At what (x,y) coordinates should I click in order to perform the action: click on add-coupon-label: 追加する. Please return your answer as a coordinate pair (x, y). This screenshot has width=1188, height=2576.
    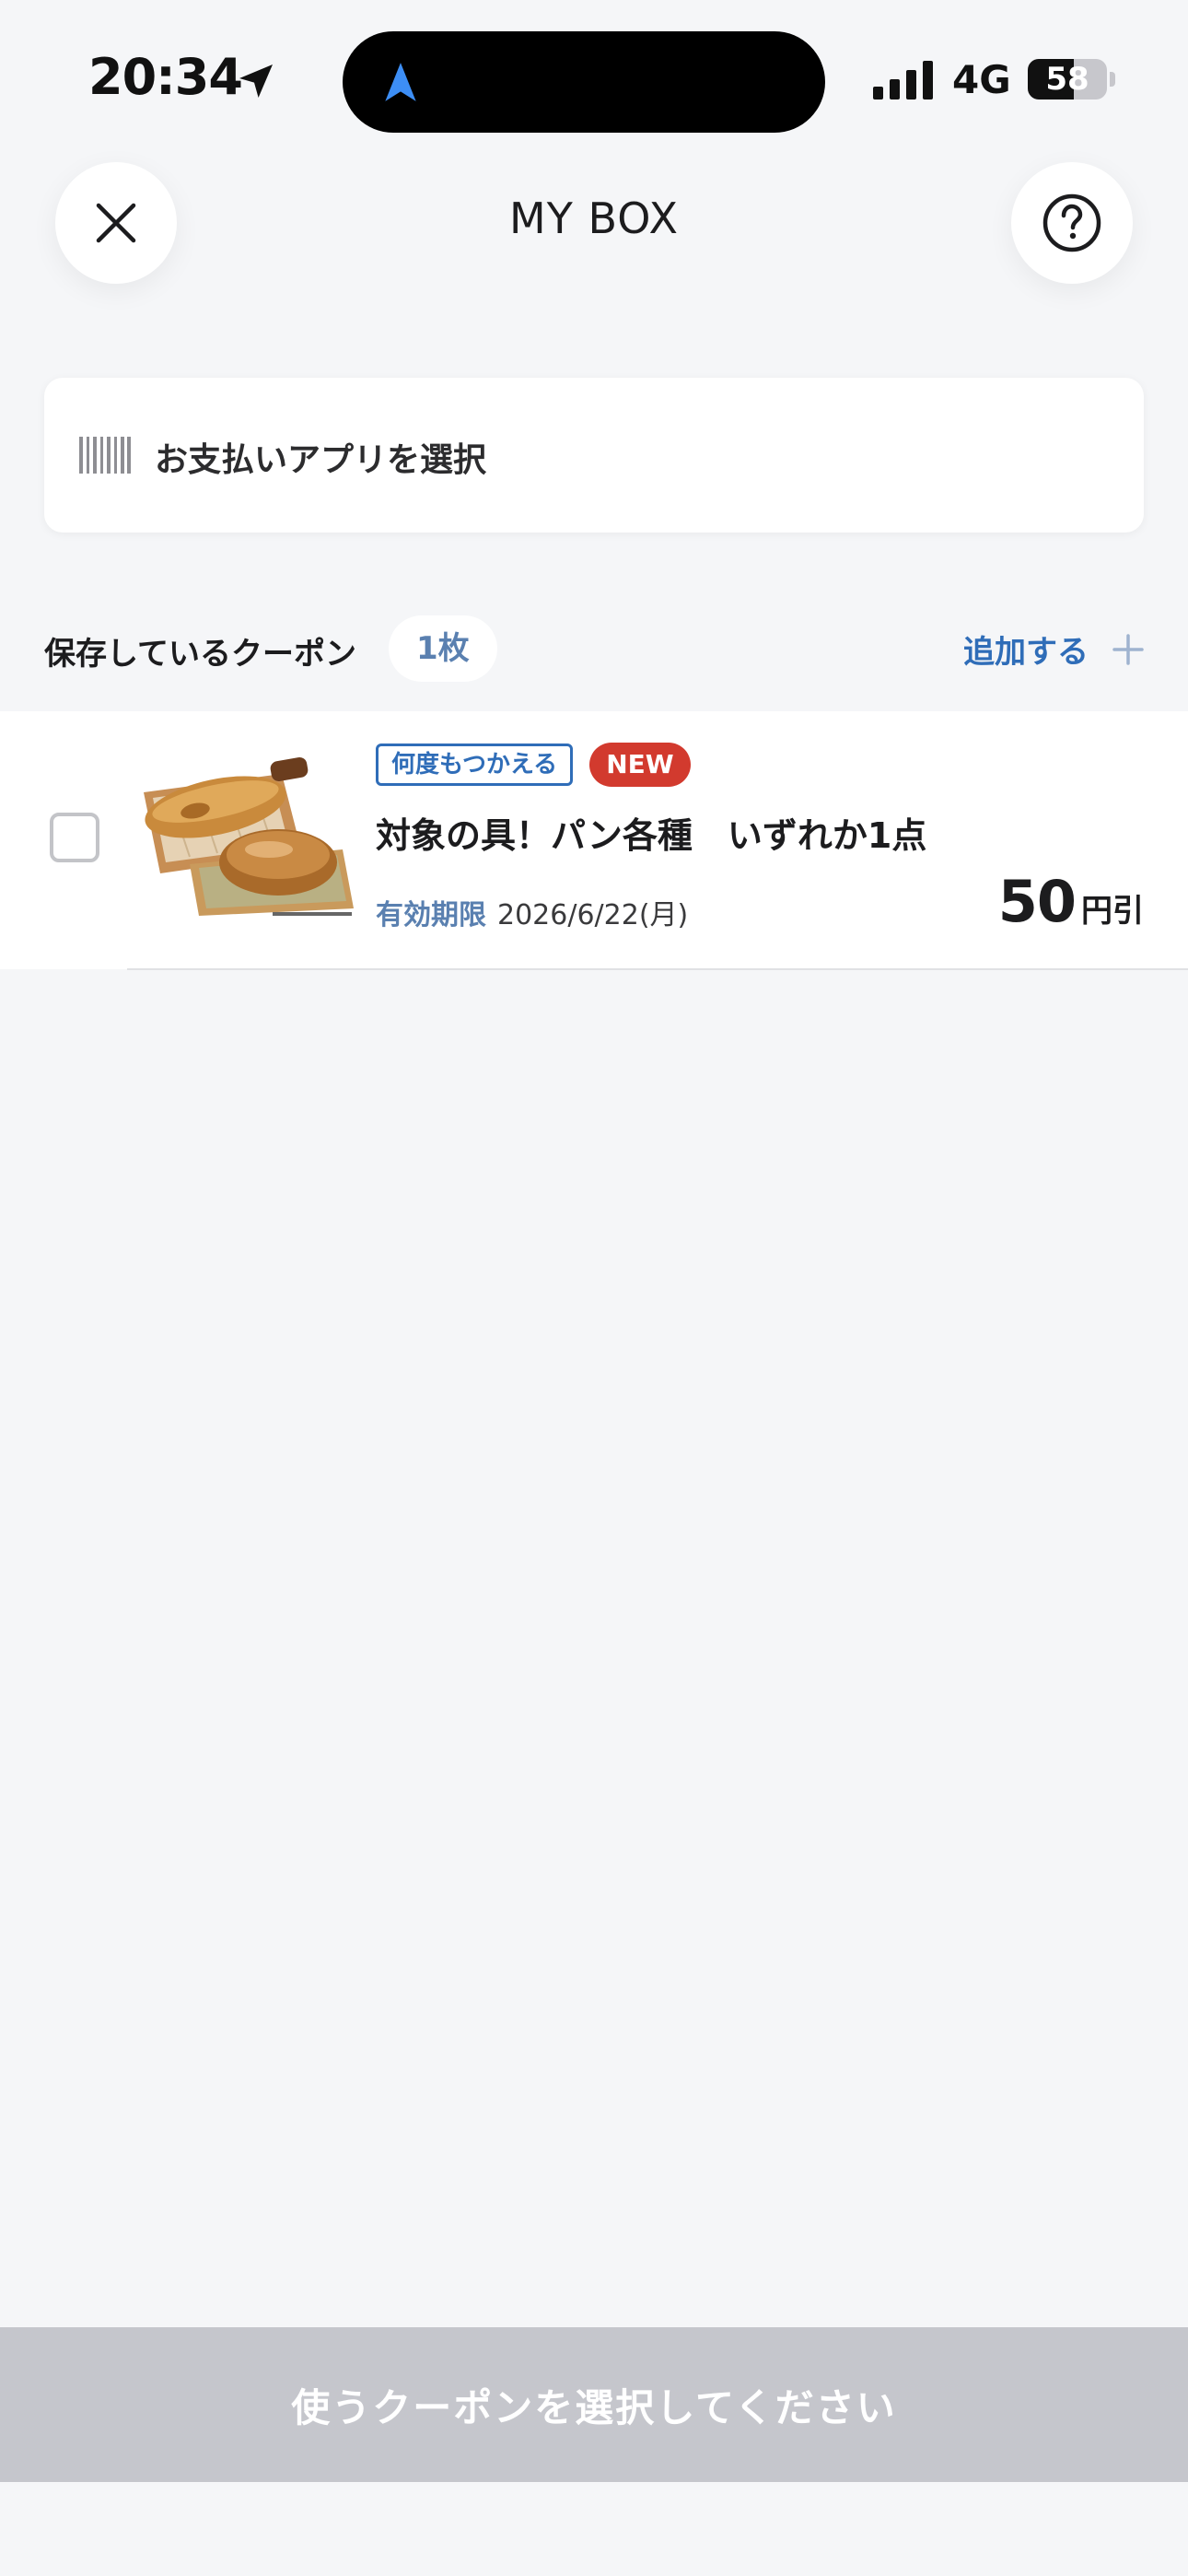
    Looking at the image, I should click on (1026, 652).